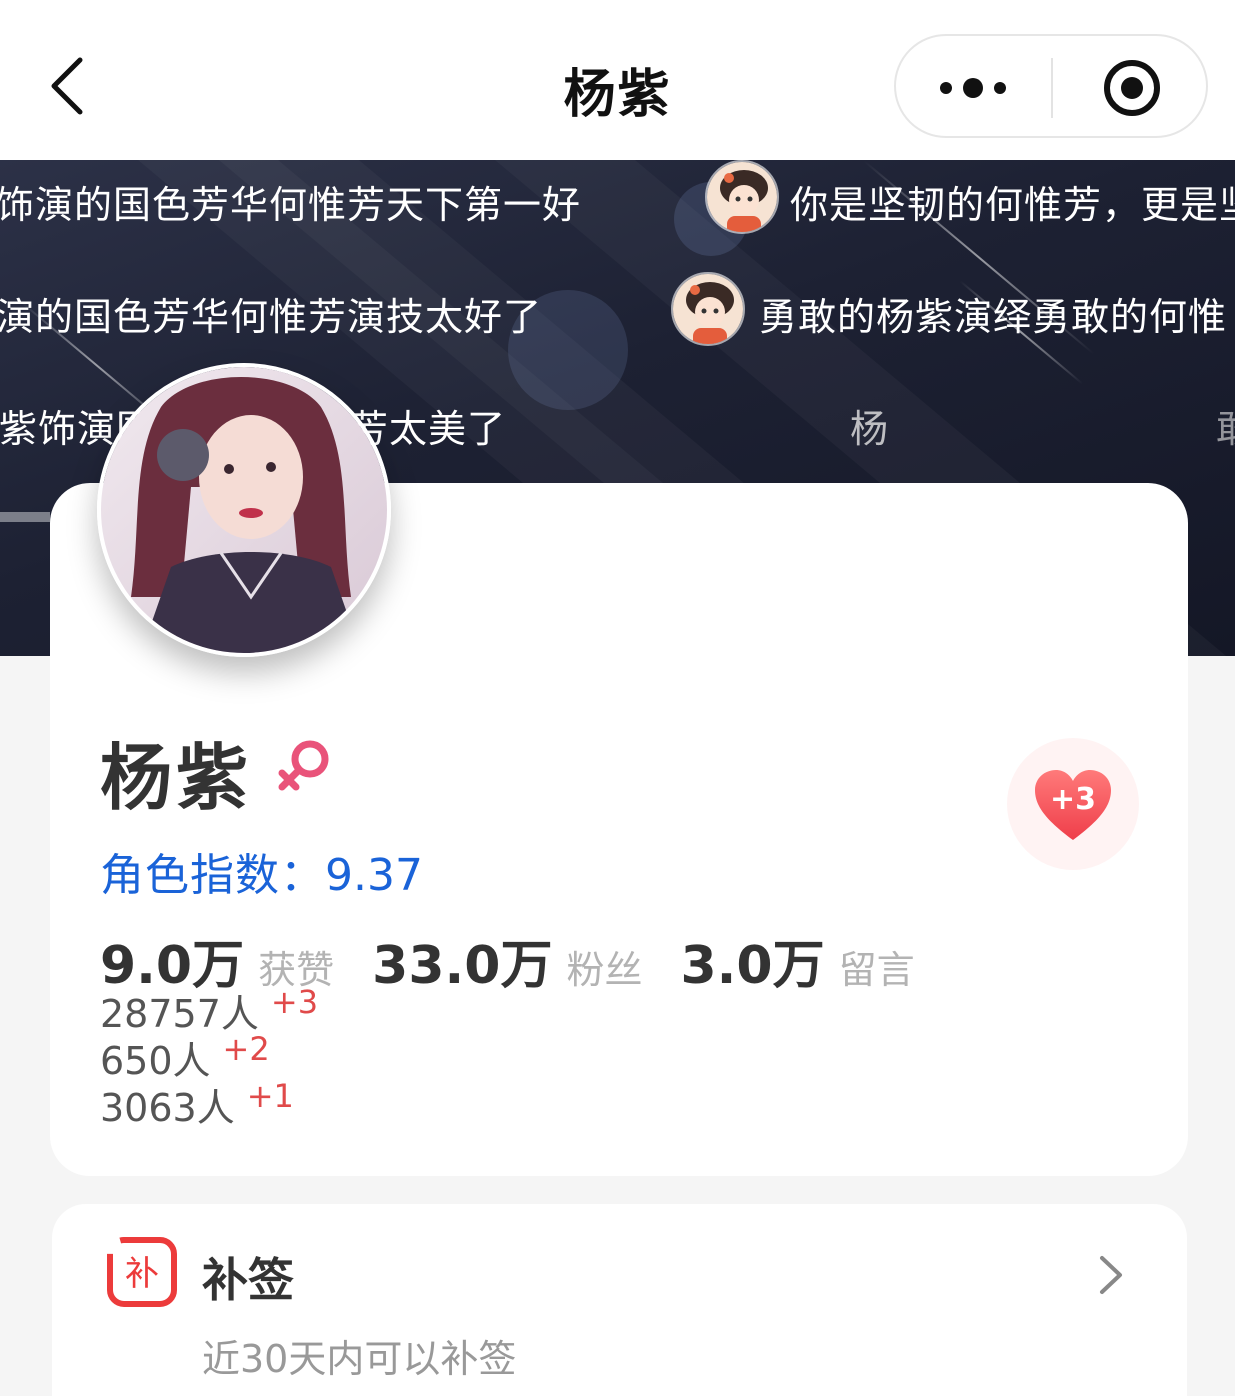  What do you see at coordinates (246, 1049) in the screenshot?
I see `count-delta: +2` at bounding box center [246, 1049].